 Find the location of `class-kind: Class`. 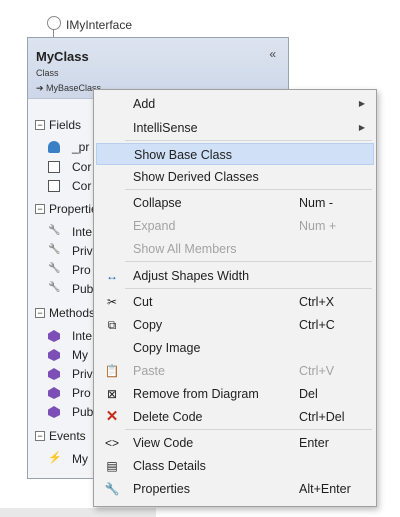

class-kind: Class is located at coordinates (47, 73).